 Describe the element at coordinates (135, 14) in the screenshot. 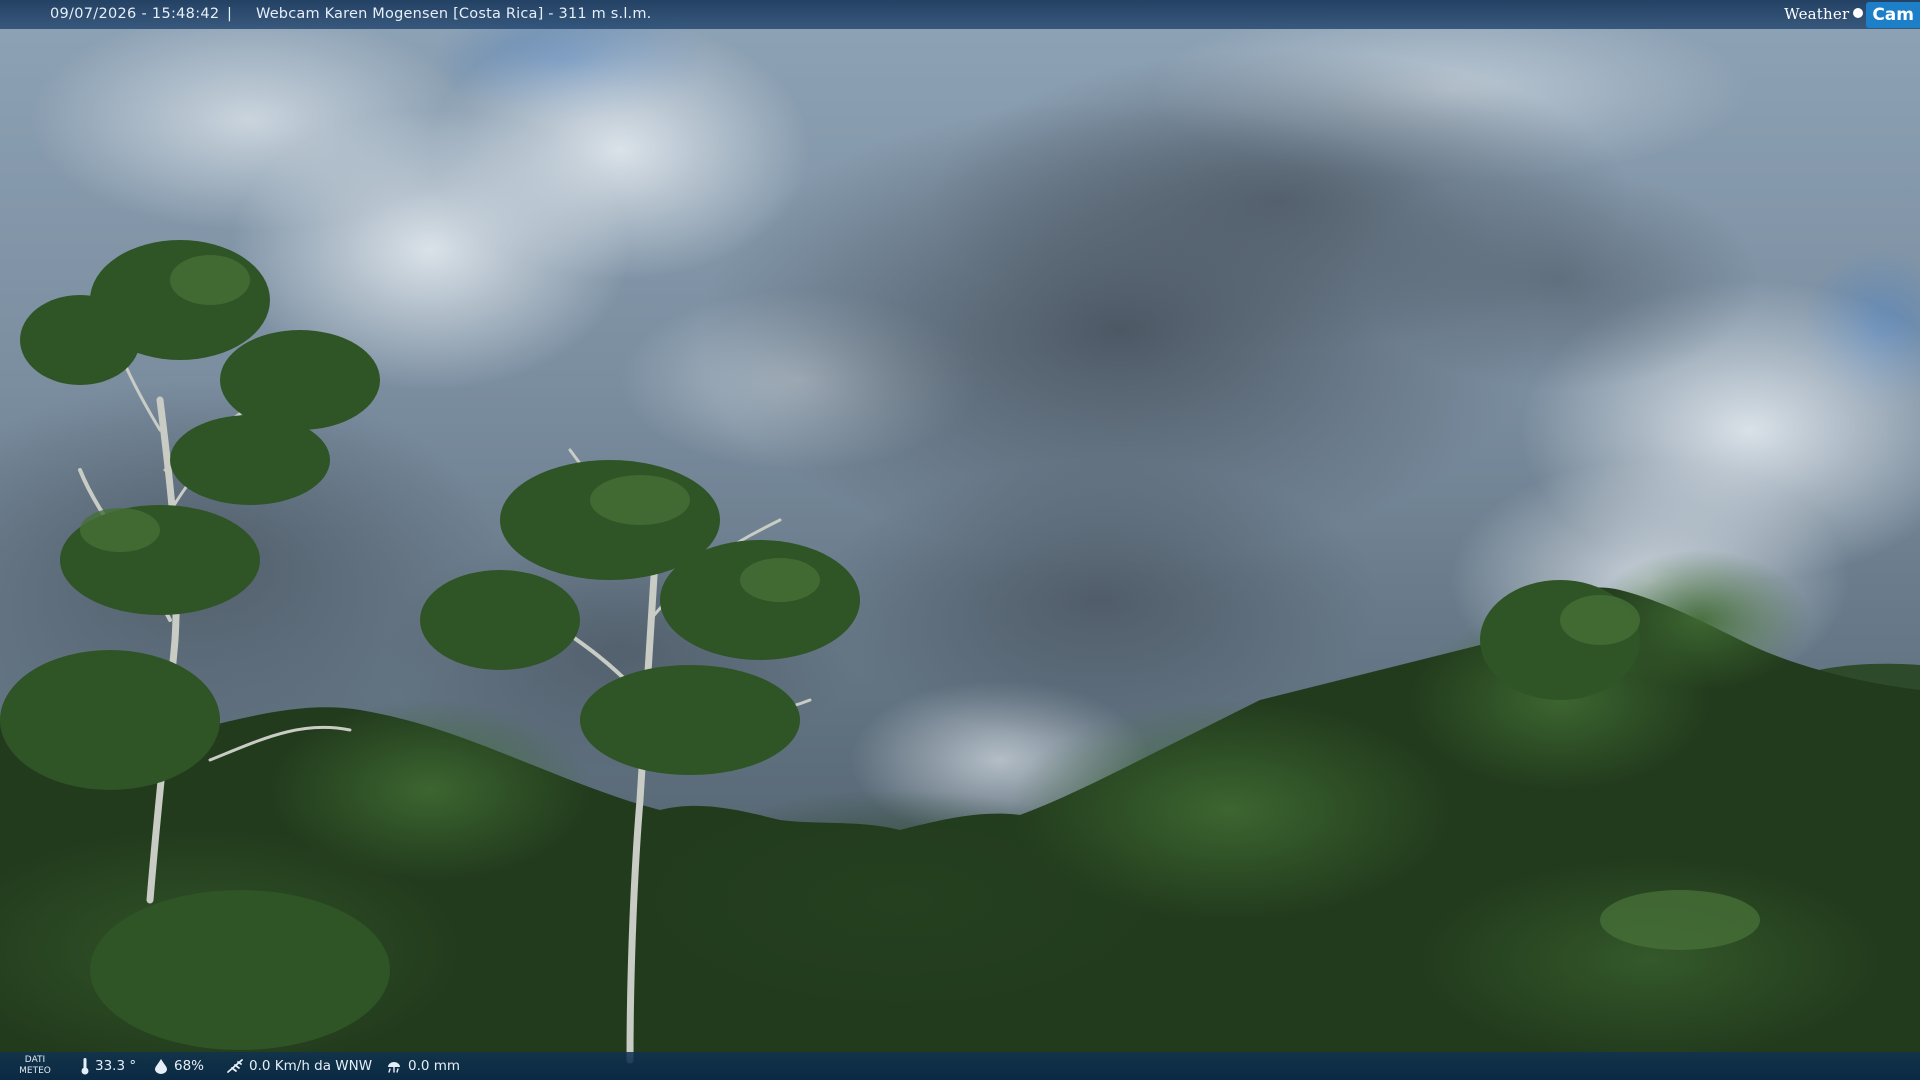

I see `datetime-stamp: 09/07/2026 - 15:48:42` at that location.